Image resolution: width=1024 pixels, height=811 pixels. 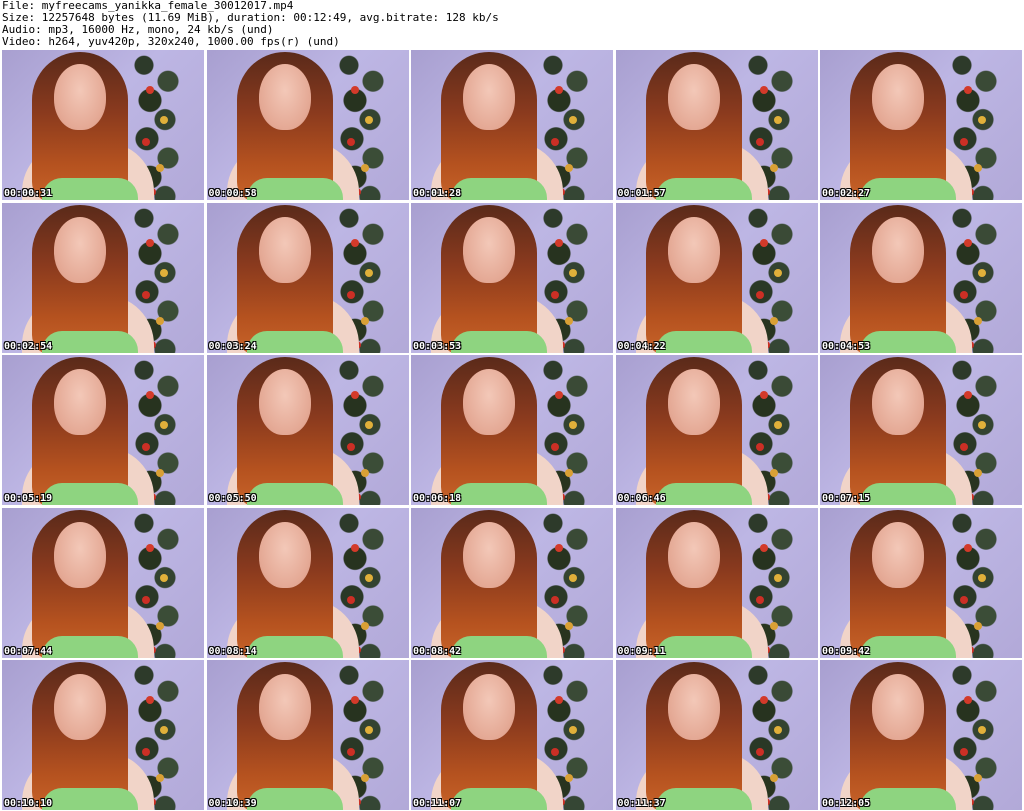 I want to click on thumbnail-timestamp: 00:01:28, so click(x=437, y=193).